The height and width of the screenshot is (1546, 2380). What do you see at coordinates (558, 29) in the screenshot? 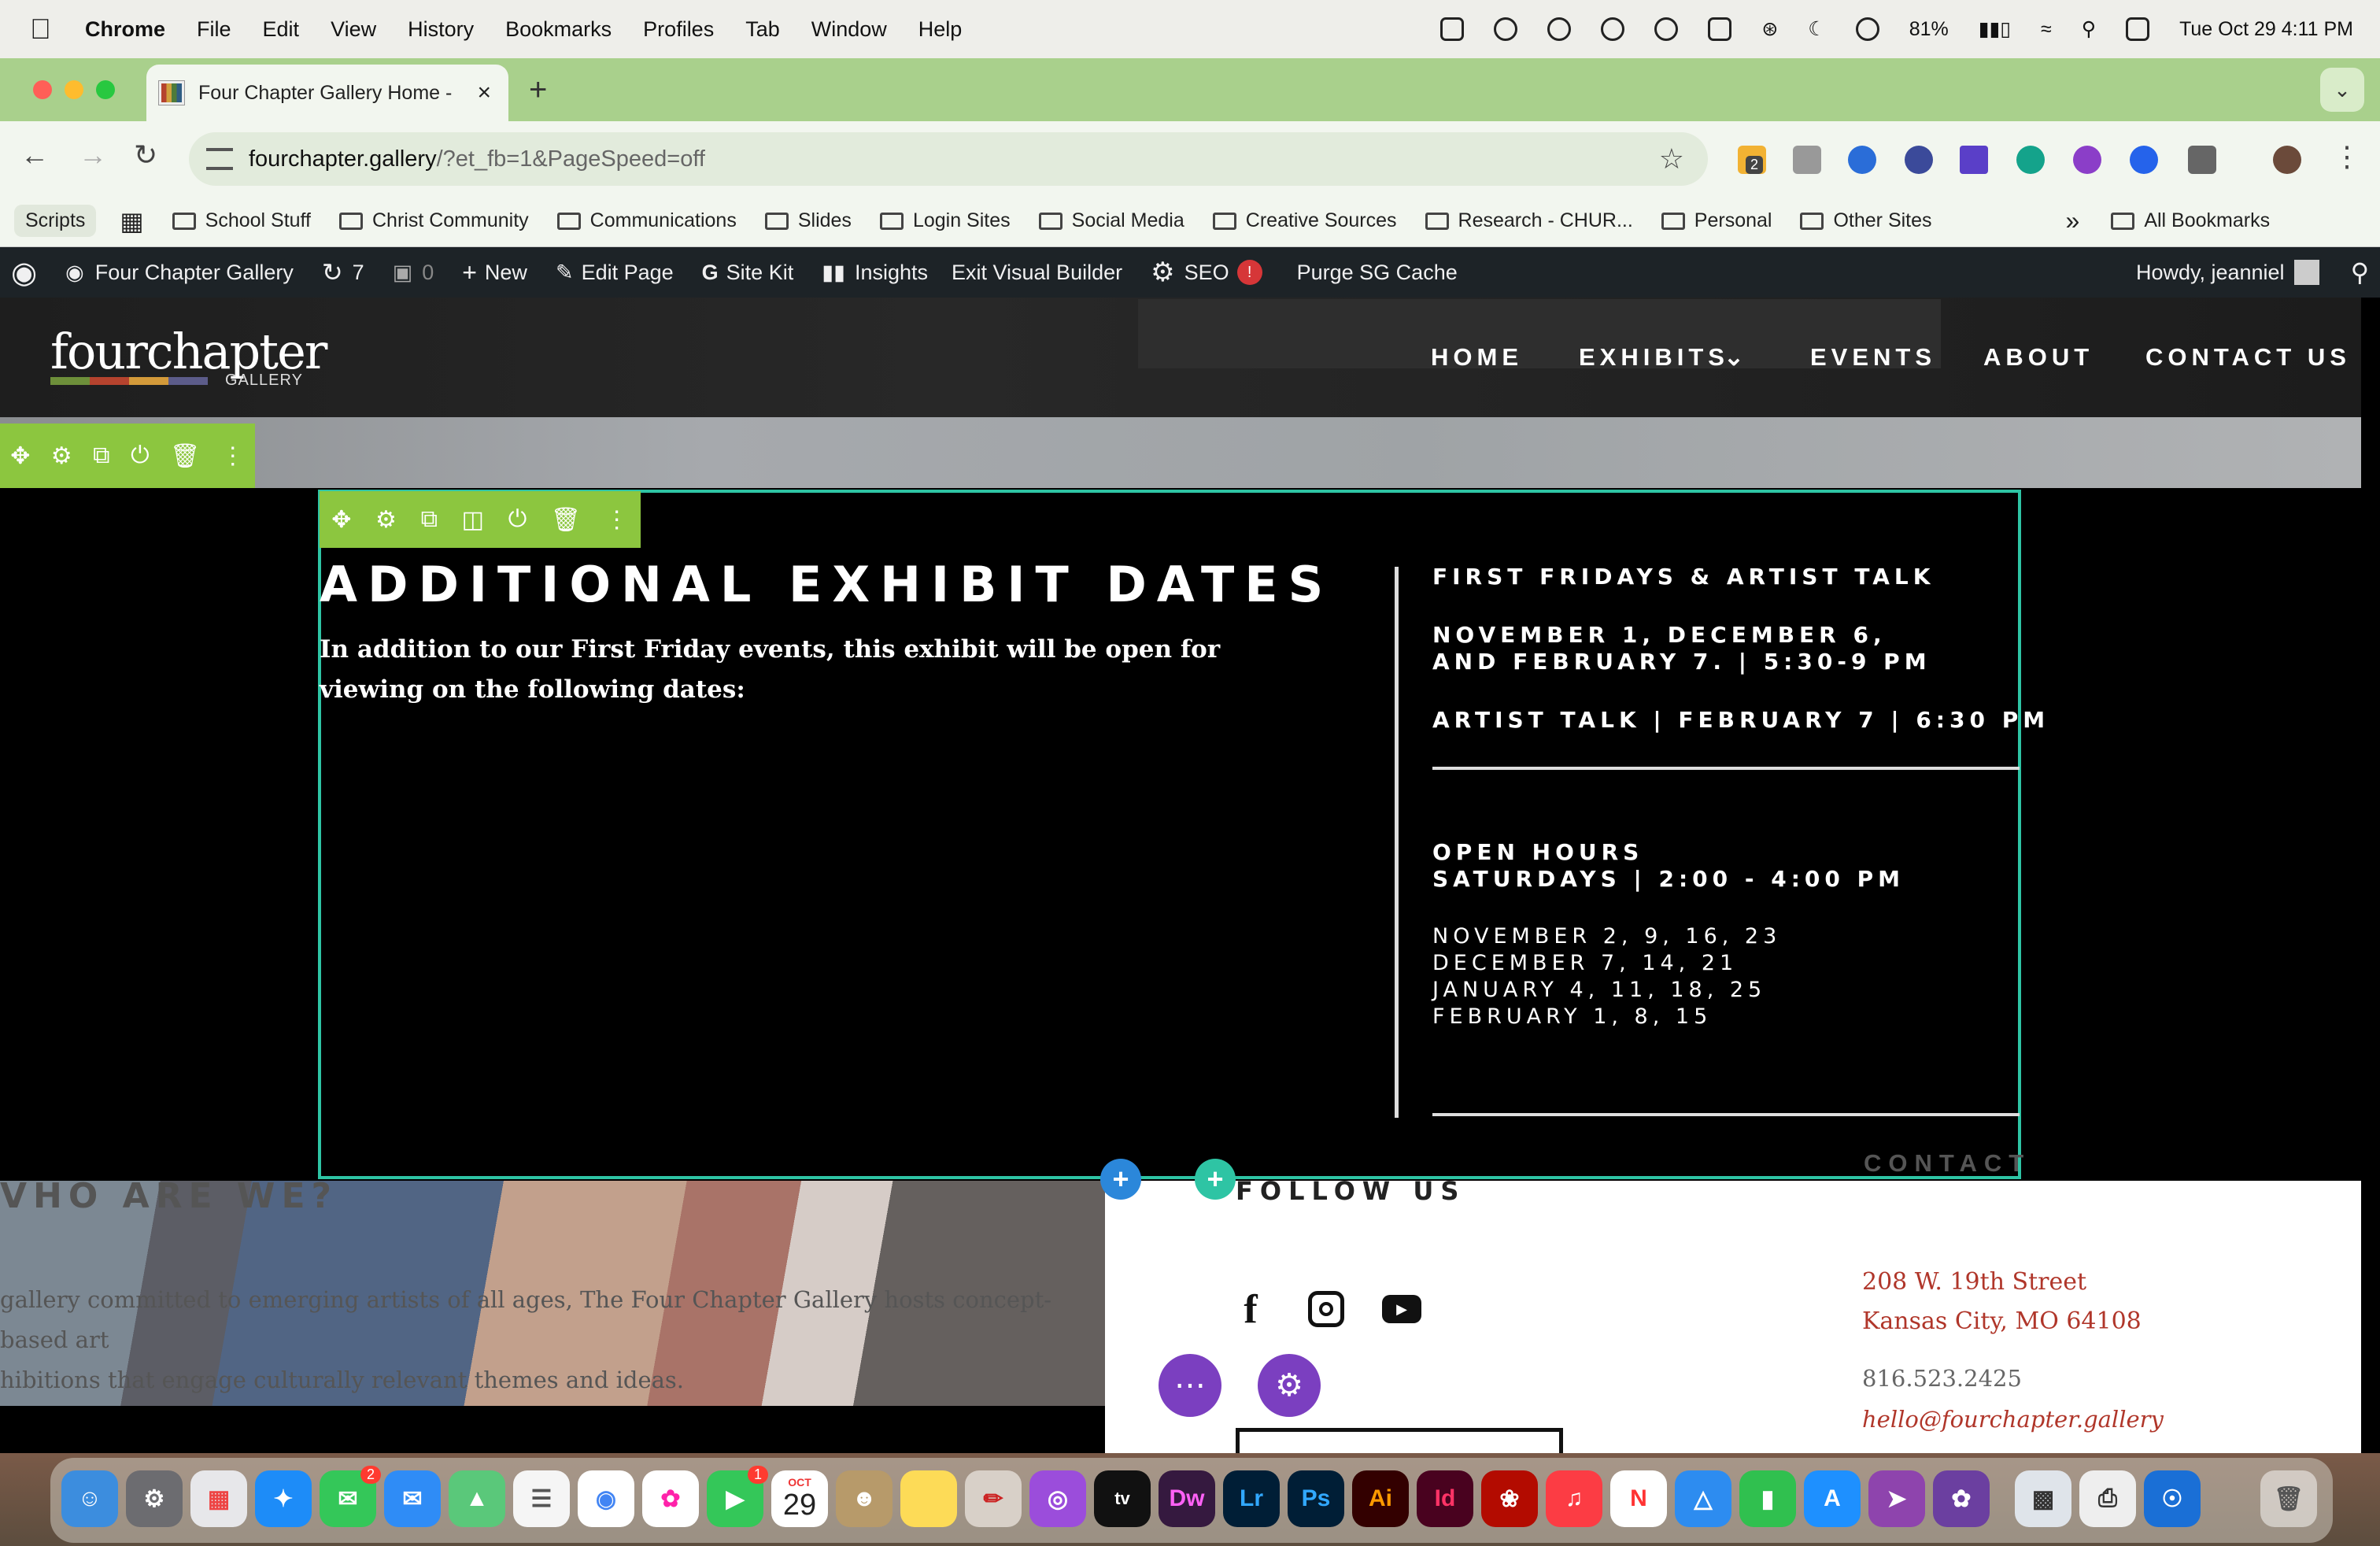
I see `menu-bookmarks: Bookmarks` at bounding box center [558, 29].